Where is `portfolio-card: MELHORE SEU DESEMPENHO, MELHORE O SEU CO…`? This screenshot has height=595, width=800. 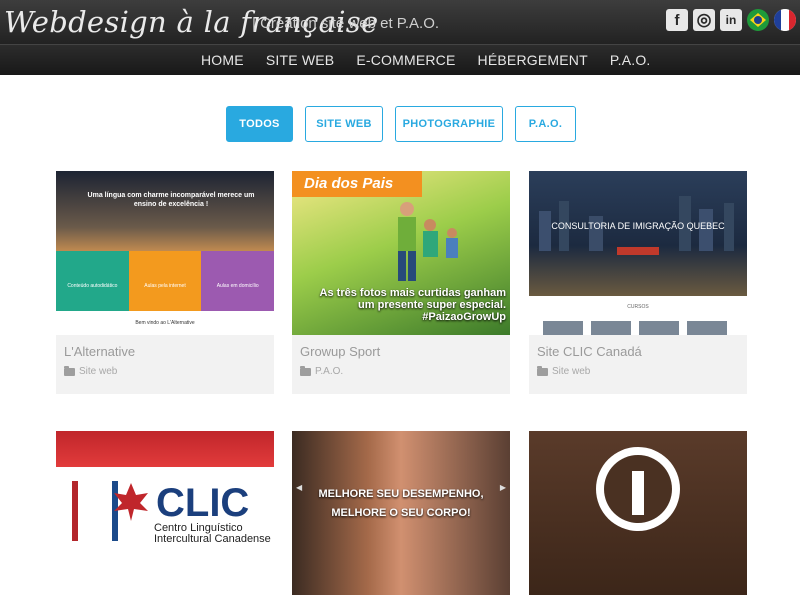
portfolio-card: MELHORE SEU DESEMPENHO, MELHORE O SEU CO… is located at coordinates (401, 513).